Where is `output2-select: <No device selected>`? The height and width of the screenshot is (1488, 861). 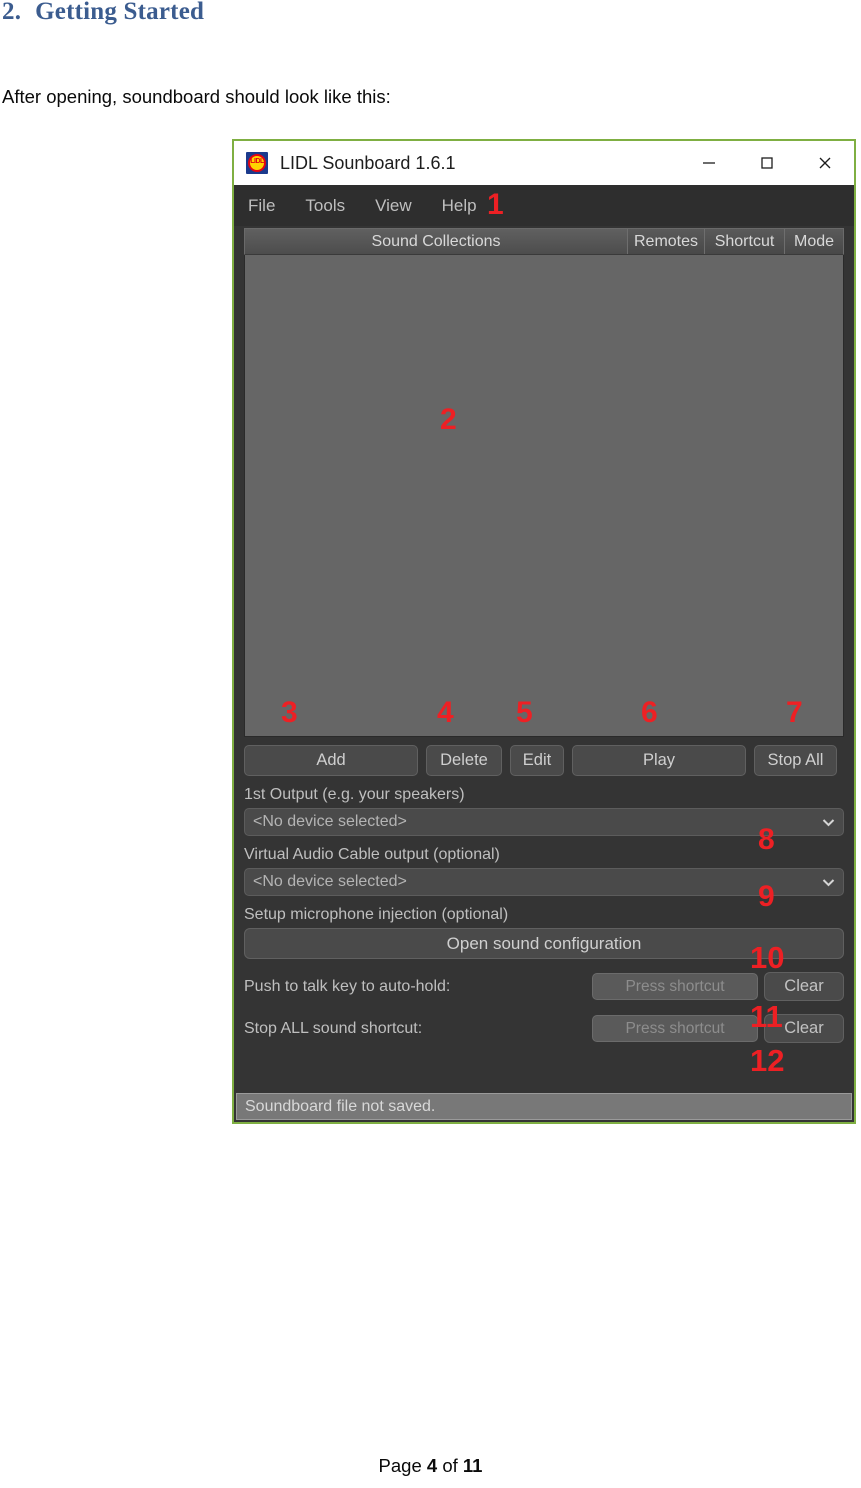 output2-select: <No device selected> is located at coordinates (544, 882).